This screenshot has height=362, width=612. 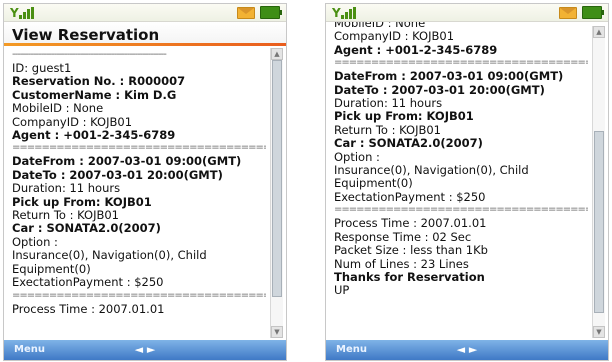 I want to click on response-time: Response Time : 02 Sec, so click(x=403, y=236).